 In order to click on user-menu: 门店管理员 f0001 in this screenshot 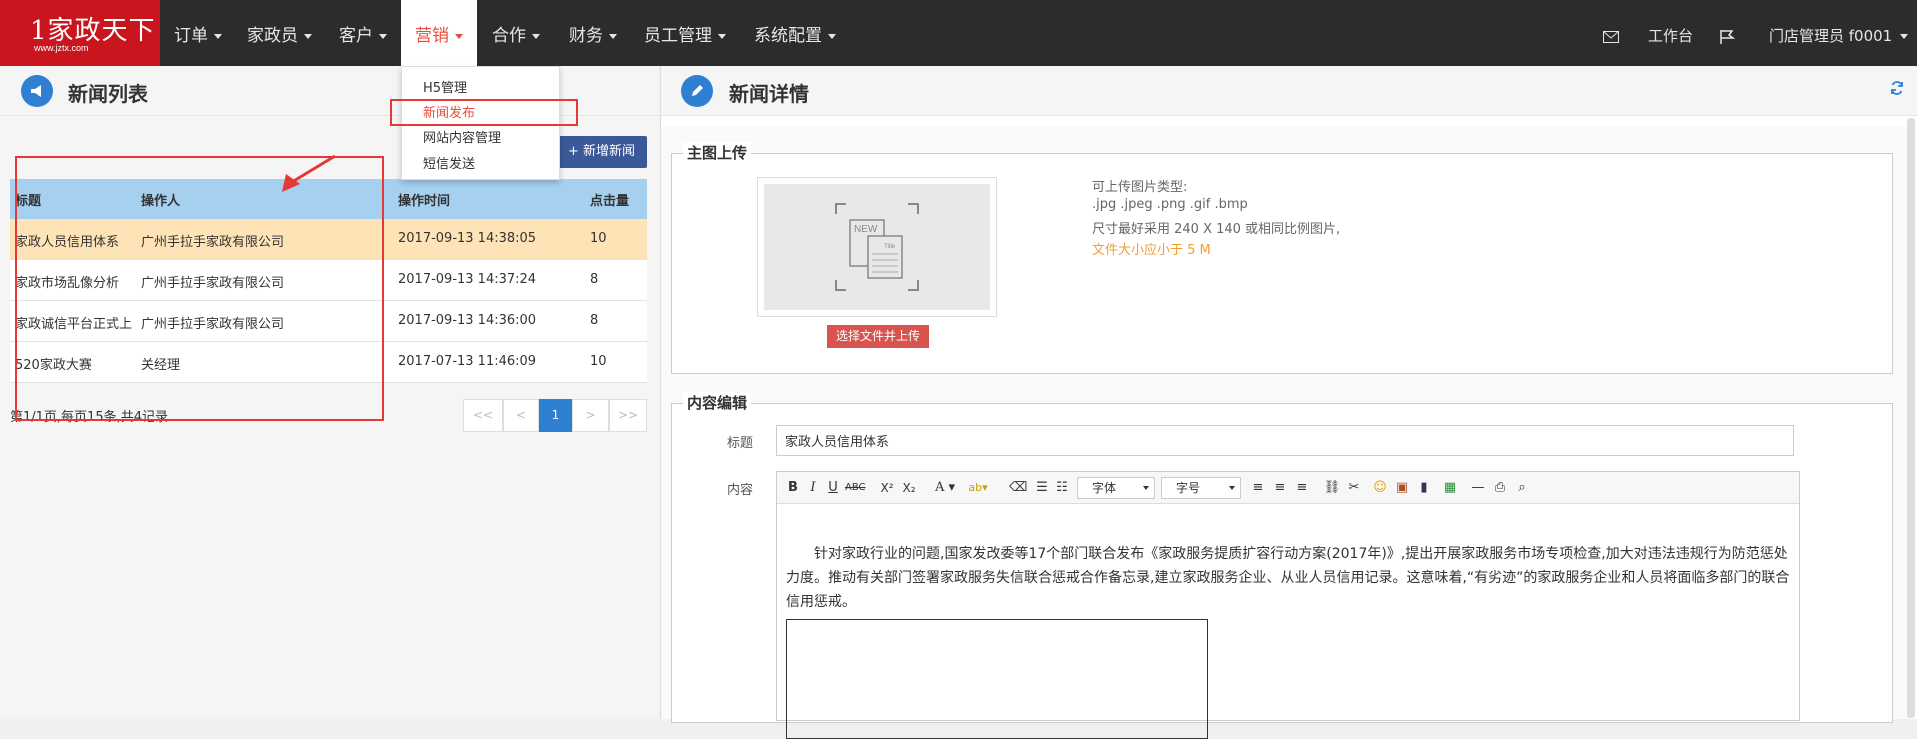, I will do `click(1839, 33)`.